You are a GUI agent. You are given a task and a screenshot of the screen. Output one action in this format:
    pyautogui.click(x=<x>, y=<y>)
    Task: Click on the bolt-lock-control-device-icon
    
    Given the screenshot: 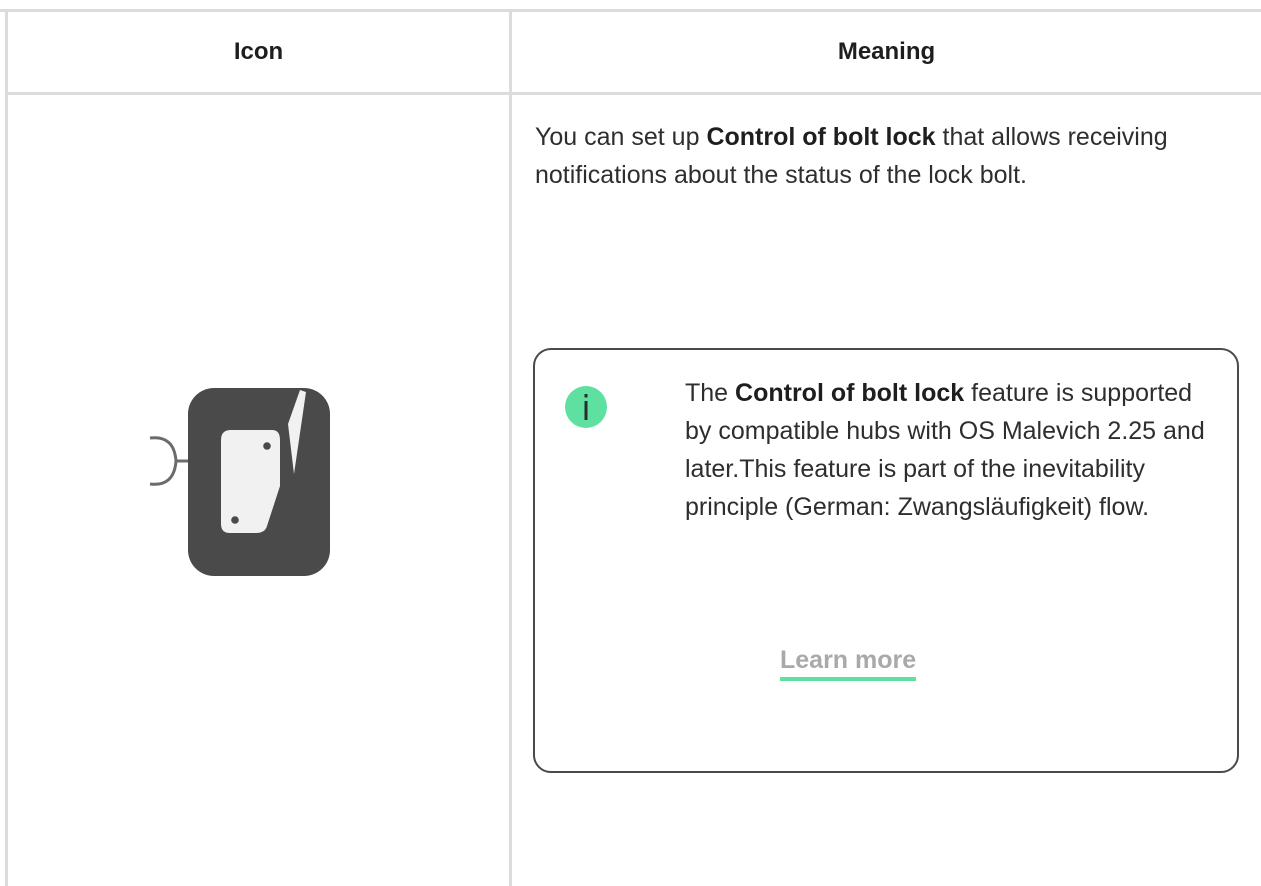 What is the action you would take?
    pyautogui.click(x=239, y=482)
    